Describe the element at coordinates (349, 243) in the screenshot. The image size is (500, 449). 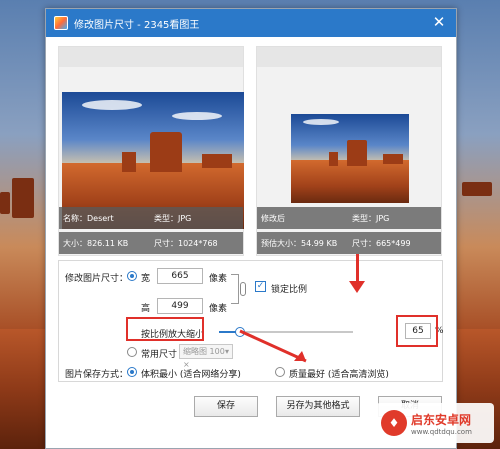
I see `resized-info-row-2: 预估大小：54.99 KB 尺寸：665*499` at that location.